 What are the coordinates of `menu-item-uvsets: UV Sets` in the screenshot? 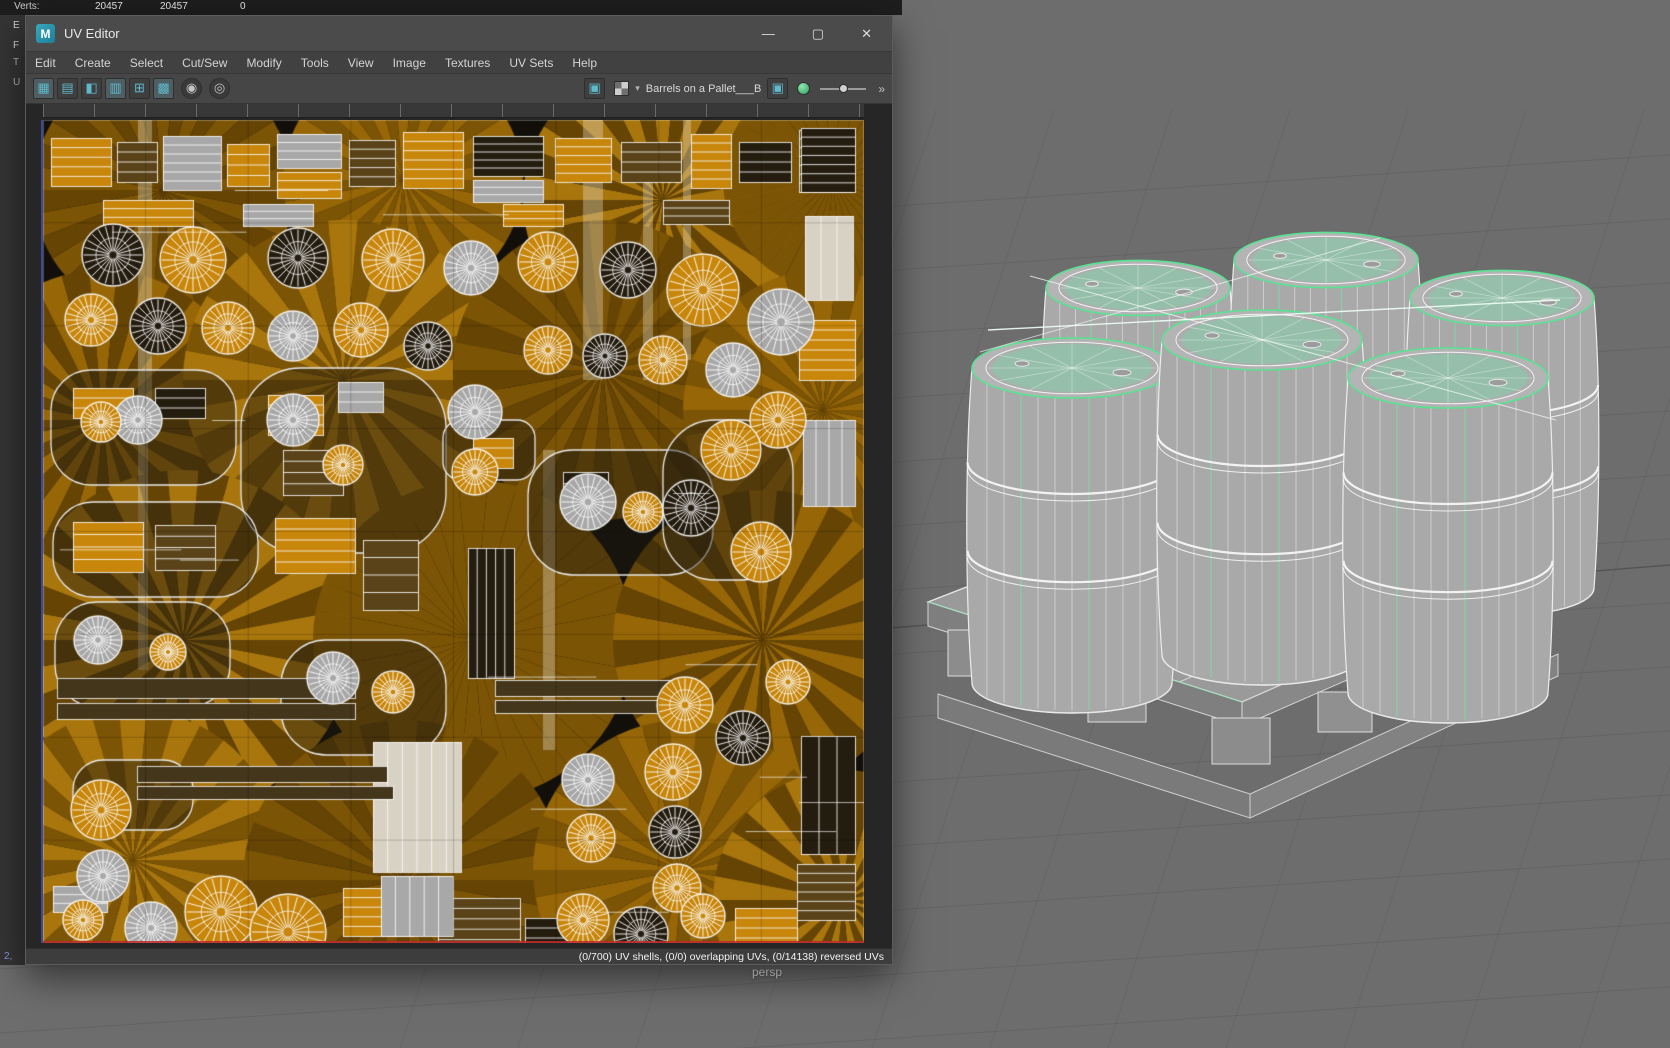 It's located at (531, 63).